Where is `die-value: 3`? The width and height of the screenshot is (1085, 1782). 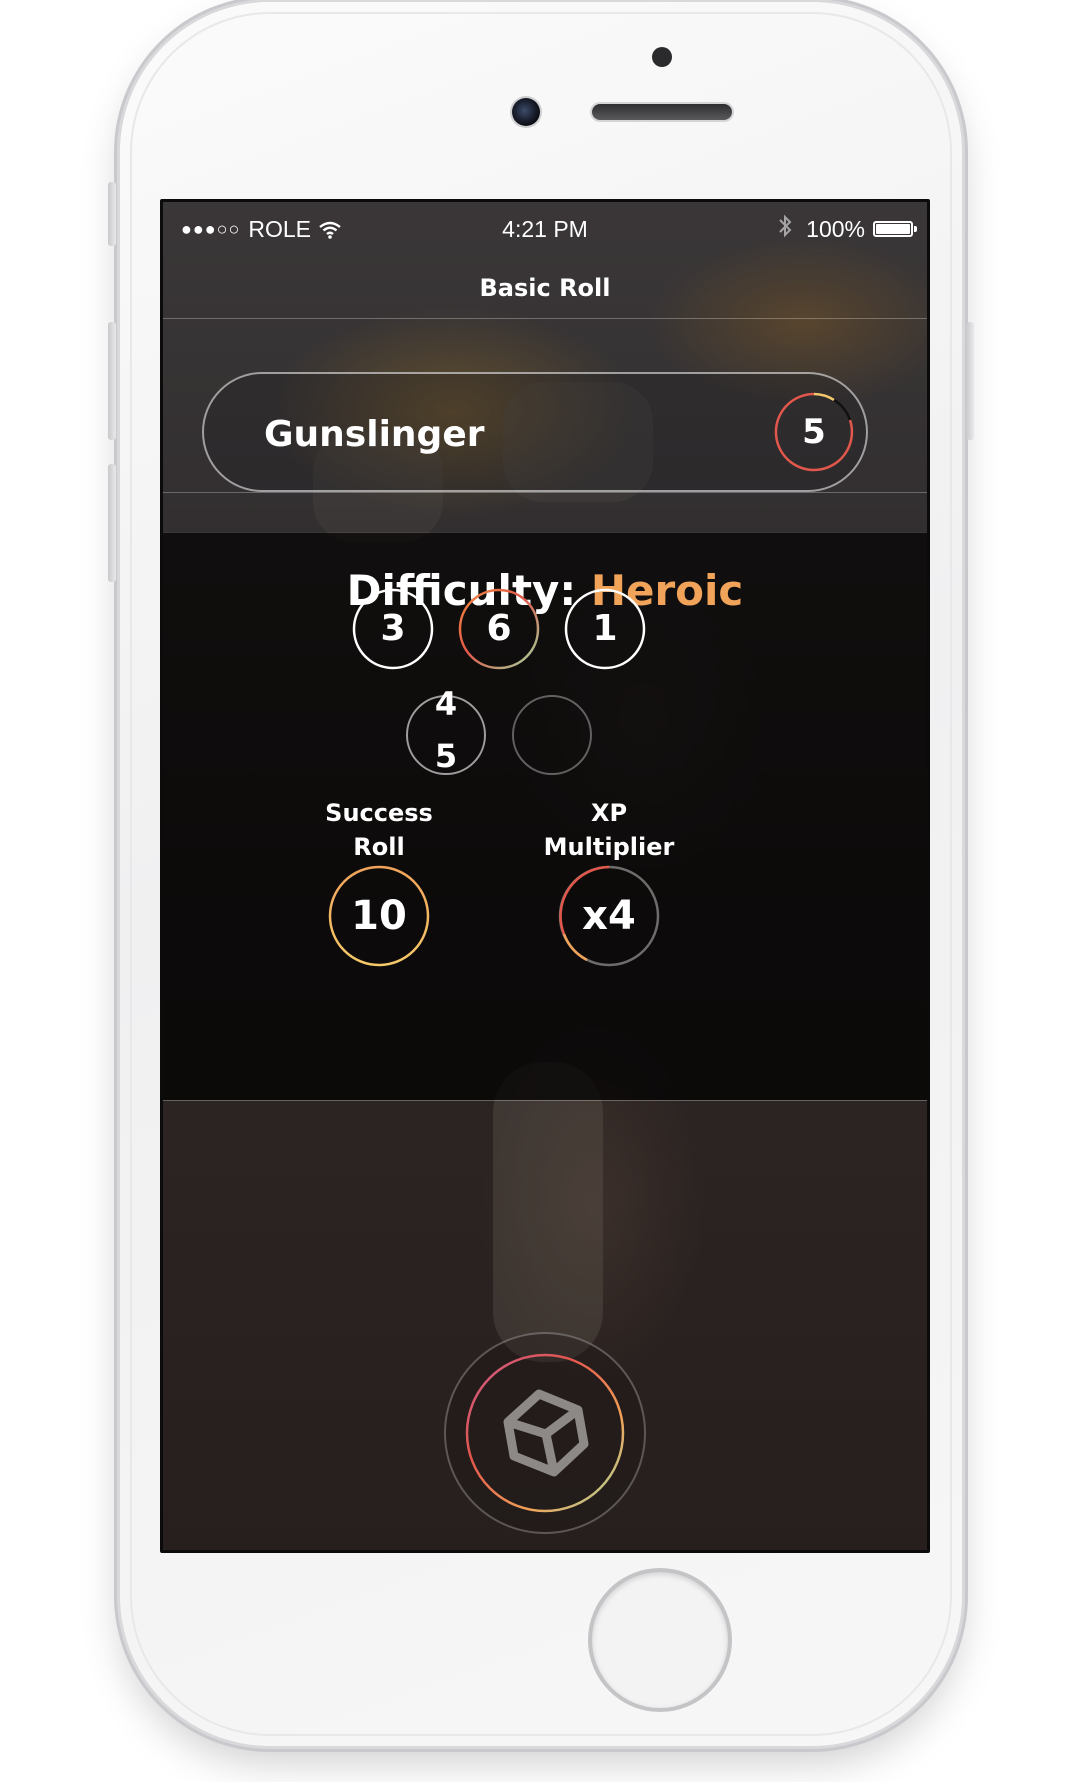 die-value: 3 is located at coordinates (393, 628).